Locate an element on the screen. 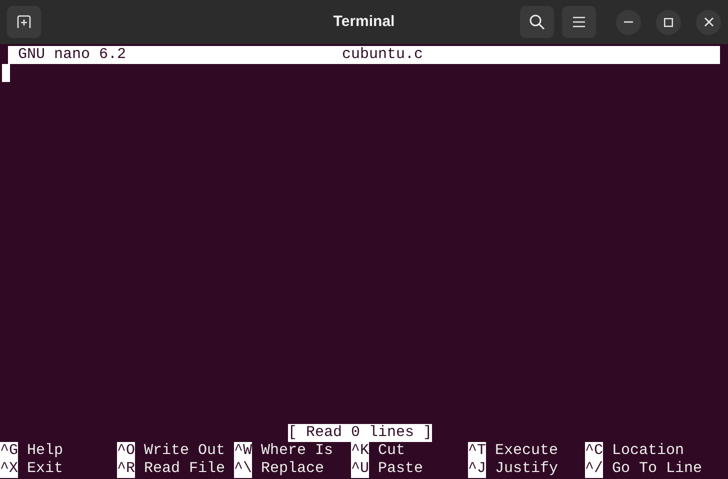  file-name: cubuntu.c is located at coordinates (383, 55).